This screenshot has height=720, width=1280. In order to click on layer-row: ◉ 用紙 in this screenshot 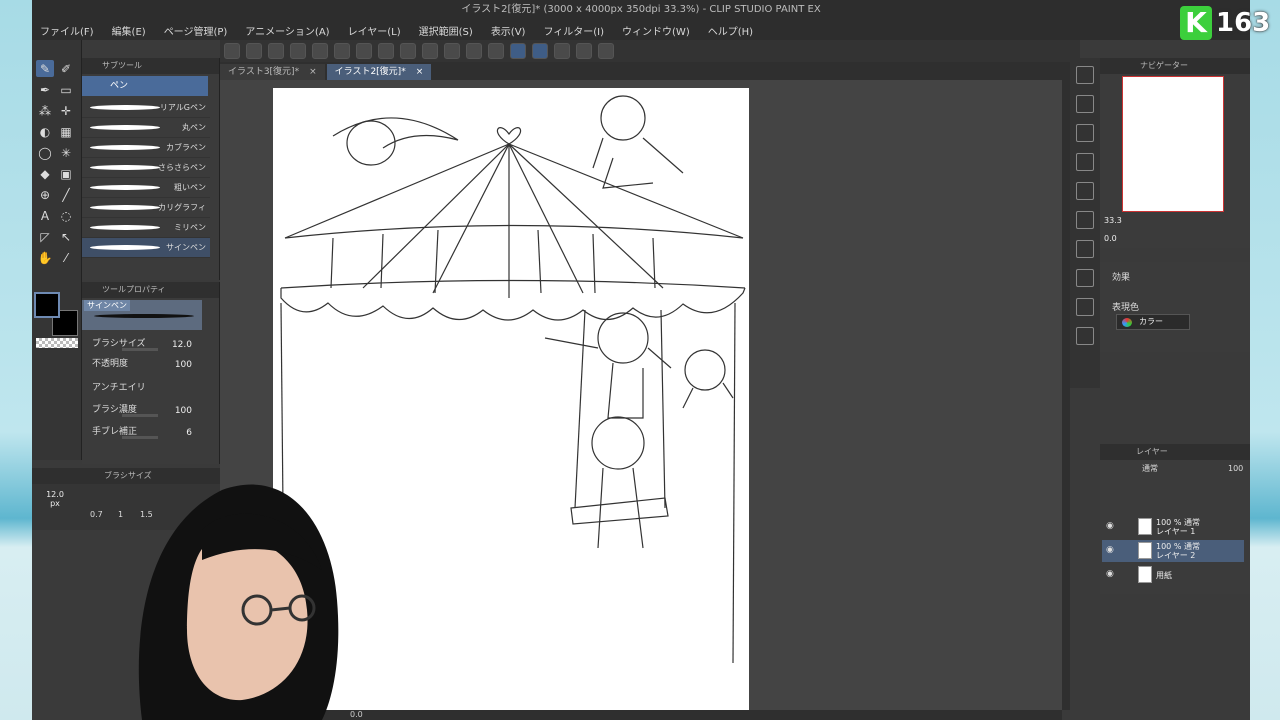, I will do `click(1173, 575)`.